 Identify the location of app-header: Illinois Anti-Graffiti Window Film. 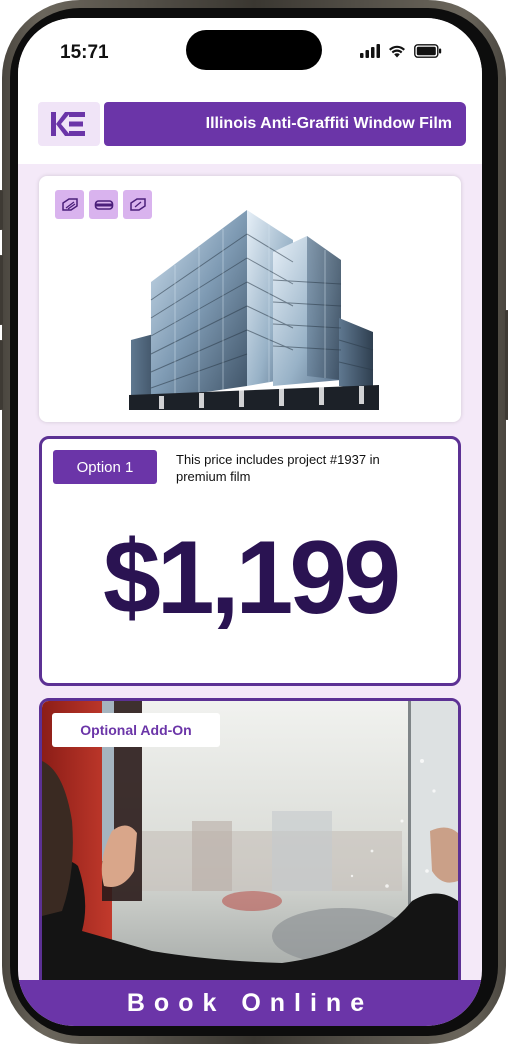
(250, 132).